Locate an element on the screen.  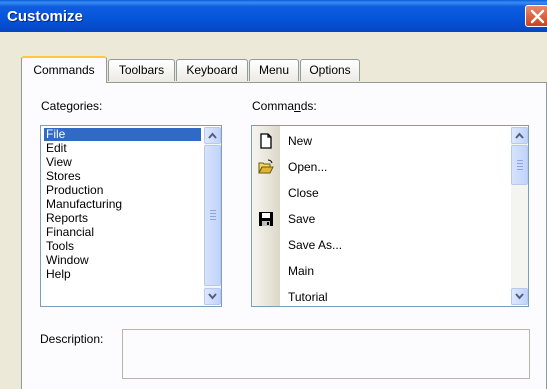
tab-label: Keyboard is located at coordinates (212, 70).